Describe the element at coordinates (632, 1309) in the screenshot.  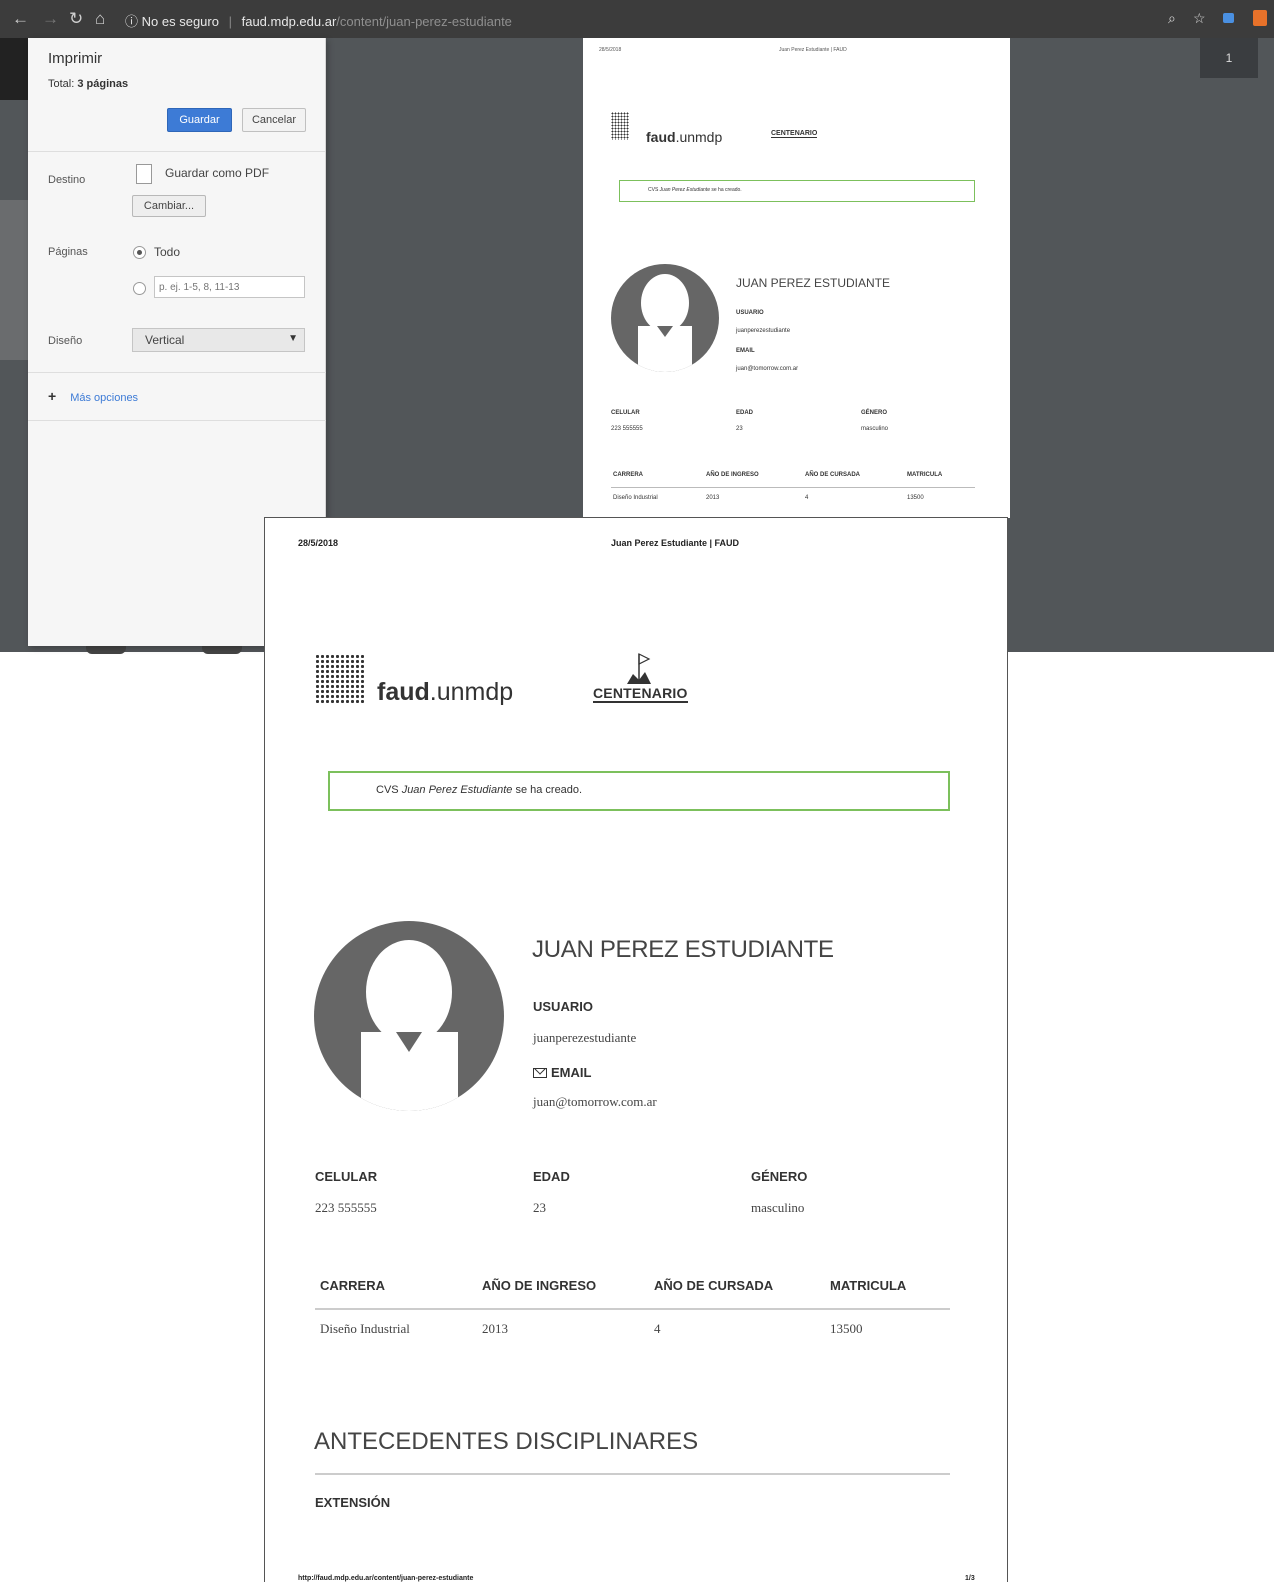
I see `table-rule` at that location.